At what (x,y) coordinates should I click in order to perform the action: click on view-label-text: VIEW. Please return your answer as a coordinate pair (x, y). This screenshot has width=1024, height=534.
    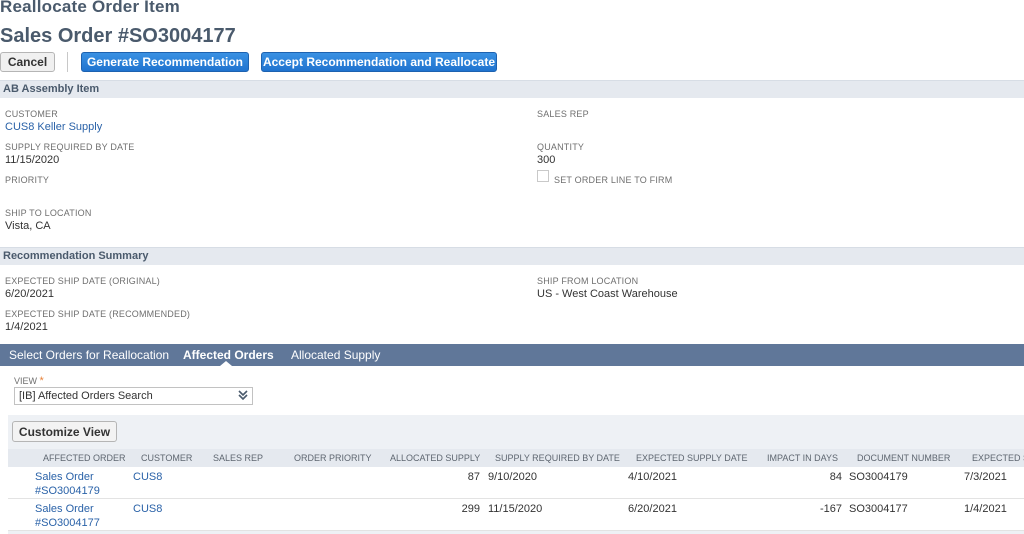
    Looking at the image, I should click on (26, 381).